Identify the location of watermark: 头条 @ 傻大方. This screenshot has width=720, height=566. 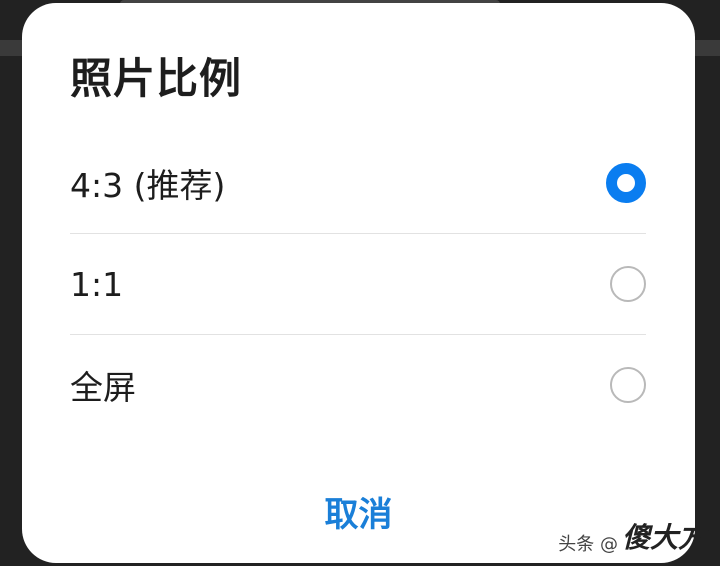
(632, 536).